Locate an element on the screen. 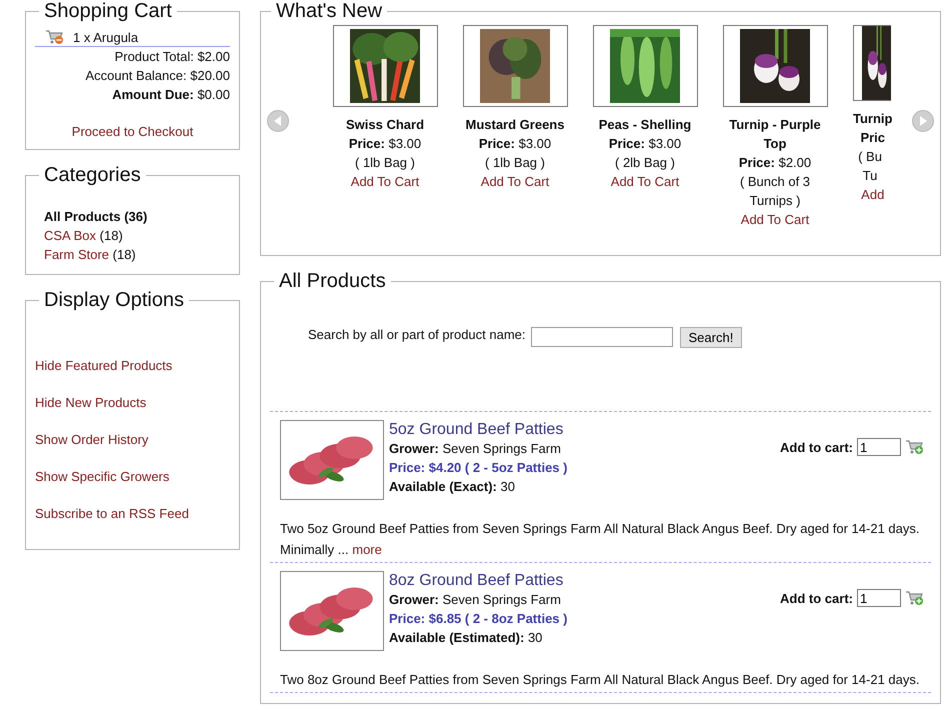 Image resolution: width=947 pixels, height=709 pixels. product-unit: ( Bu Tu is located at coordinates (870, 166).